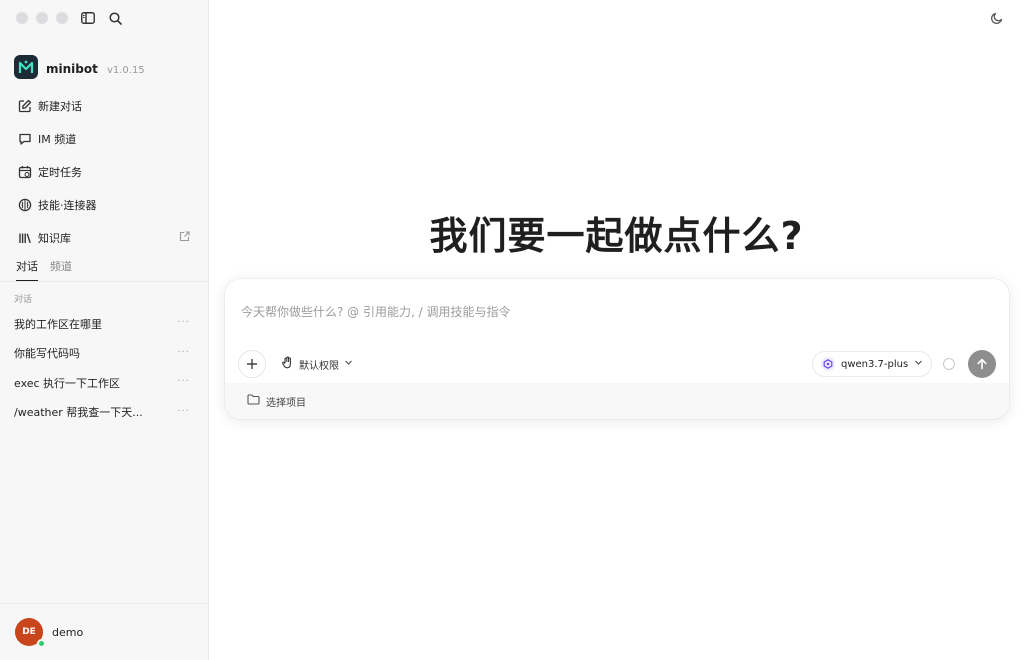  I want to click on avatar: DE, so click(30, 633).